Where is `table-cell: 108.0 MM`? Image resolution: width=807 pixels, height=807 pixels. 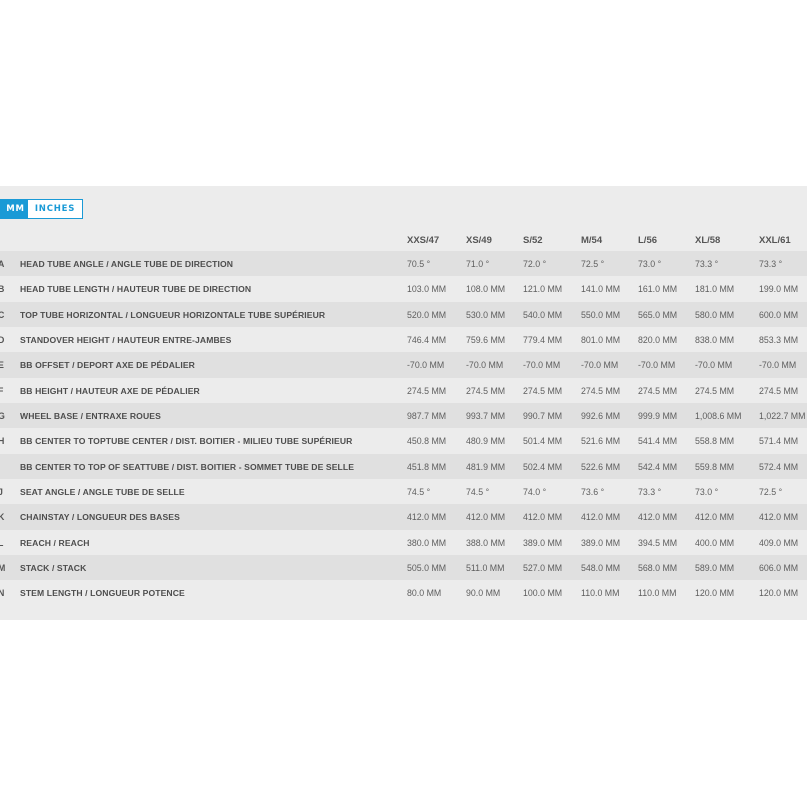
table-cell: 108.0 MM is located at coordinates (486, 289).